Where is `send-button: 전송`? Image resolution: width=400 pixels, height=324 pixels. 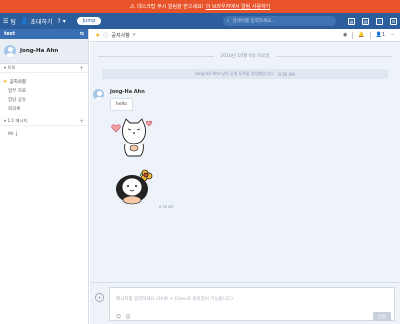
send-button: 전송 is located at coordinates (382, 316).